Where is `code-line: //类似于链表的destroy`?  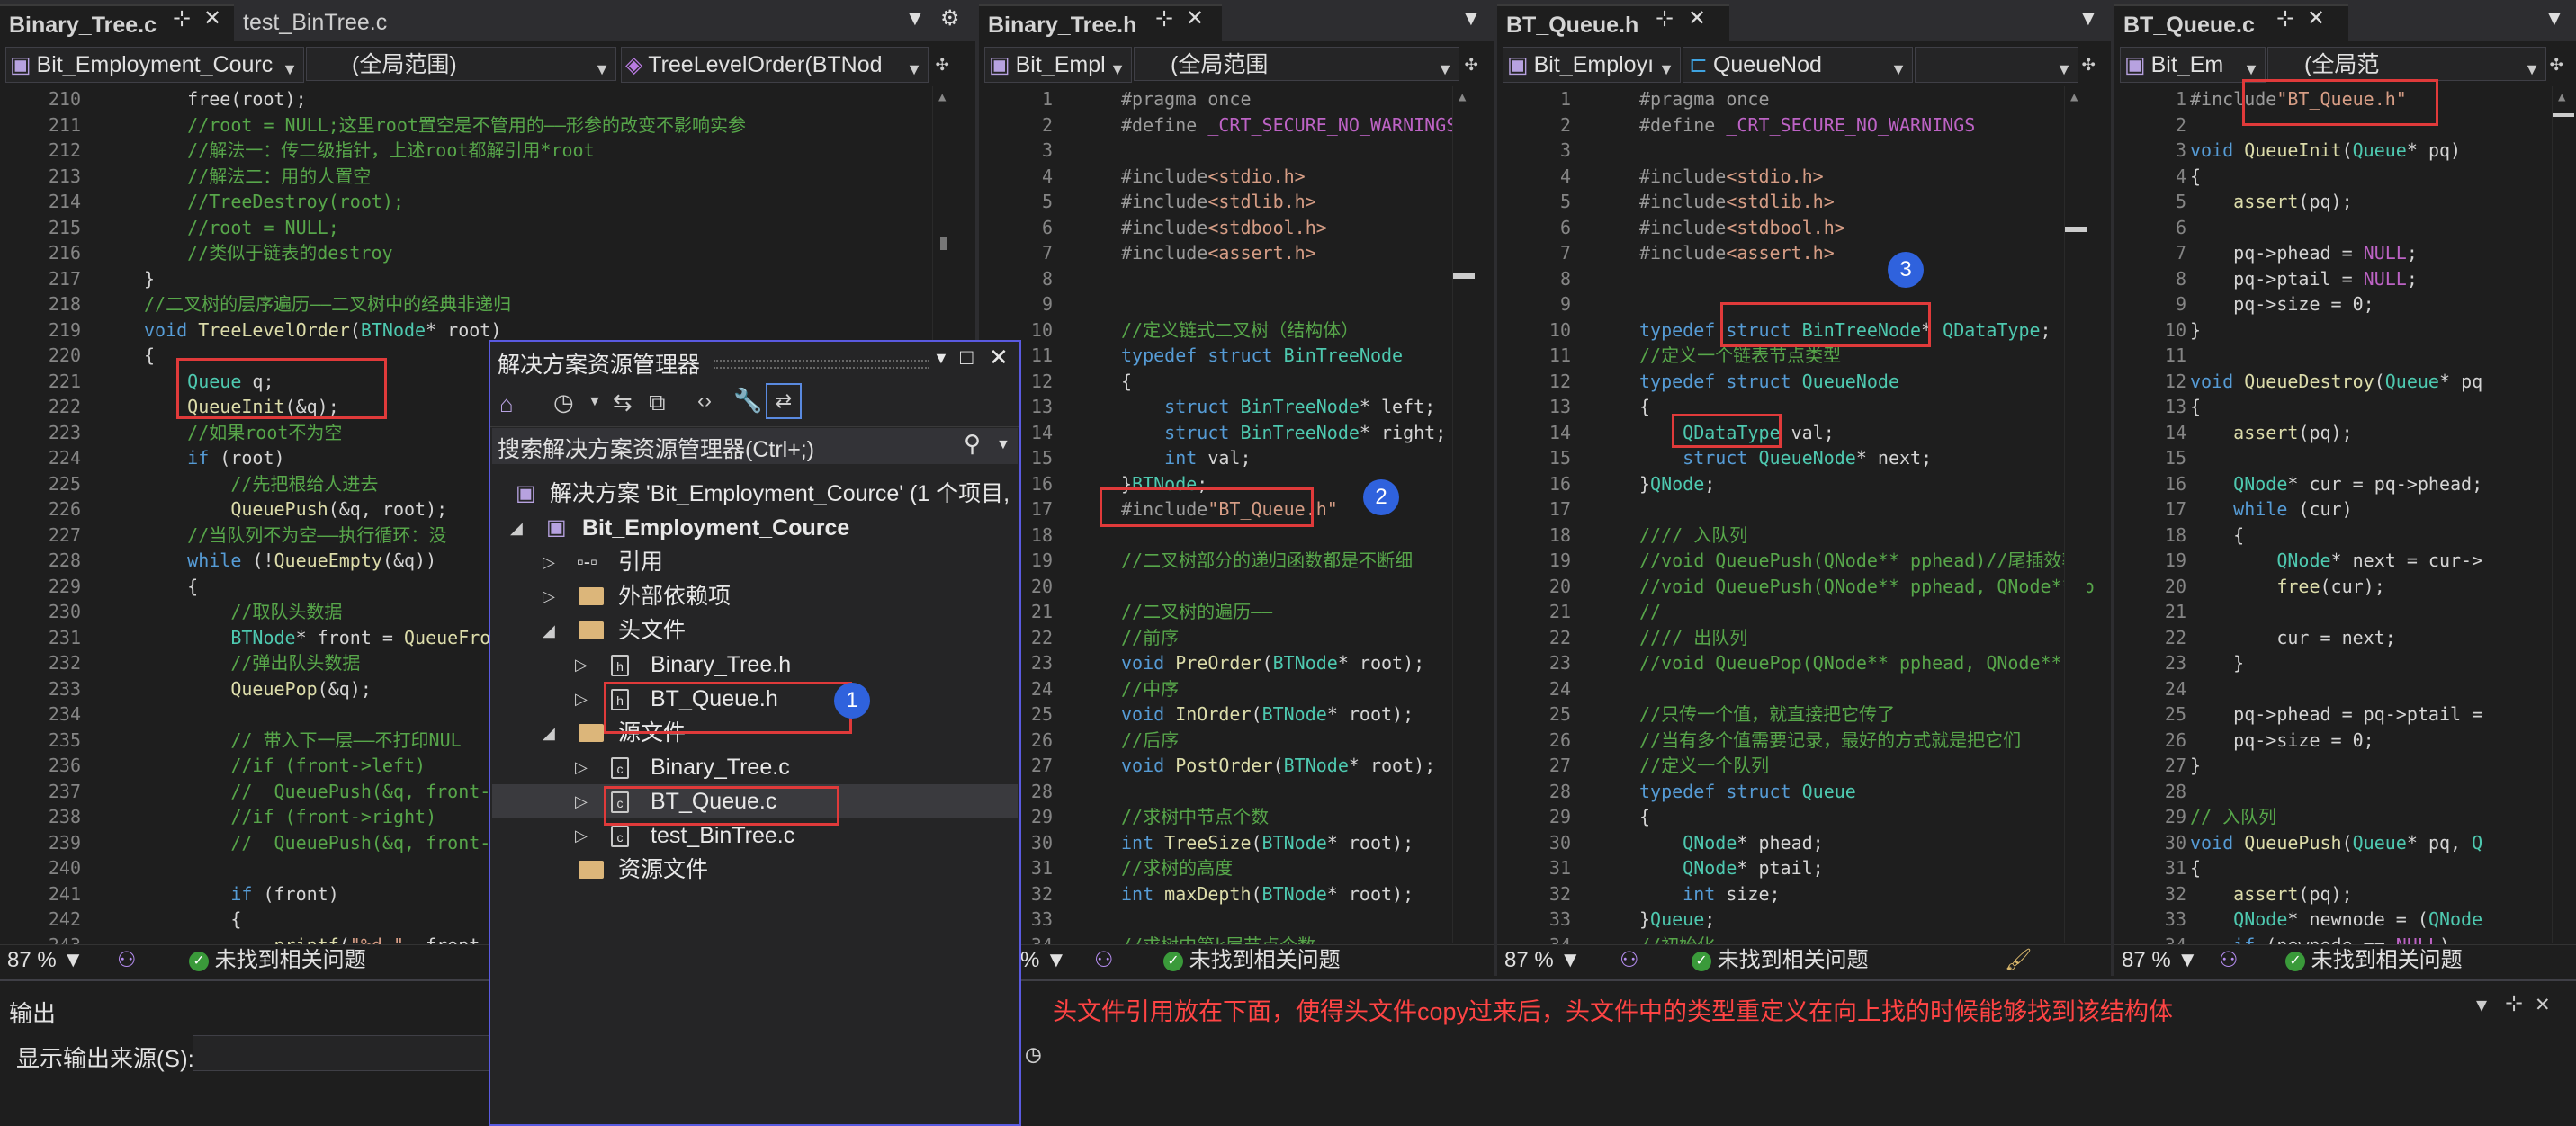 code-line: //类似于链表的destroy is located at coordinates (268, 253).